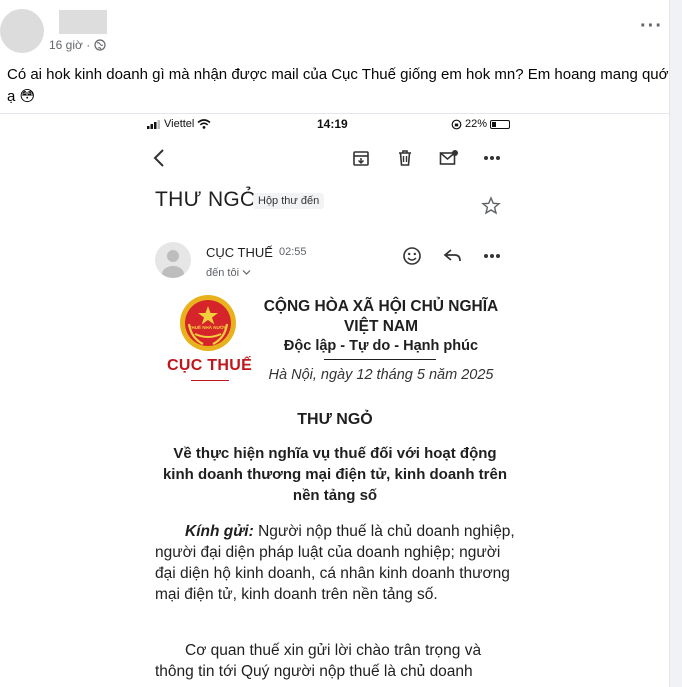  I want to click on letter-title: THƯ NGỎ, so click(335, 419).